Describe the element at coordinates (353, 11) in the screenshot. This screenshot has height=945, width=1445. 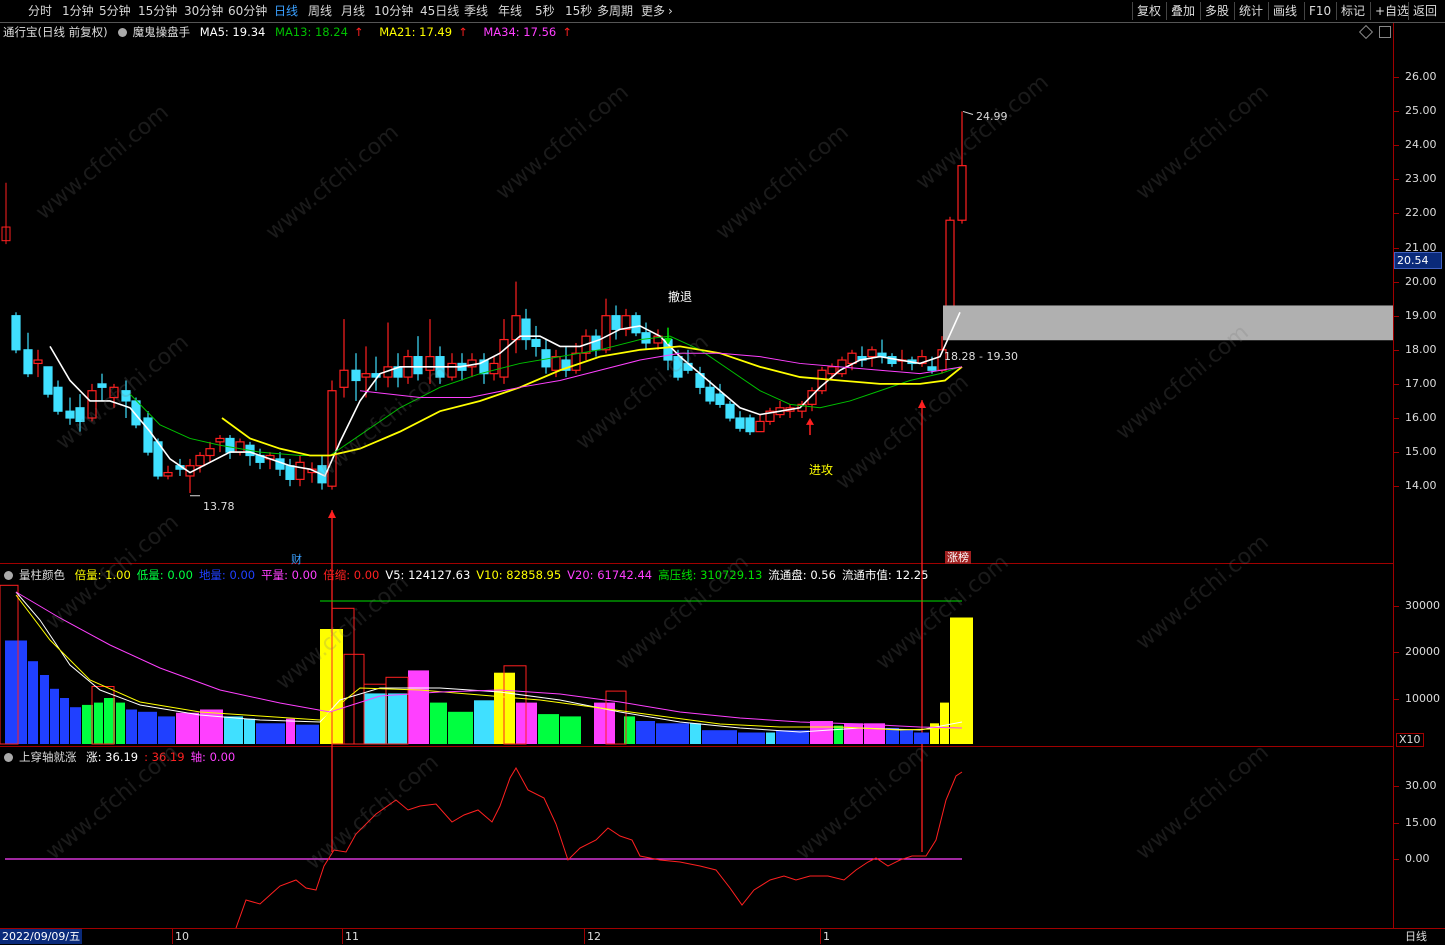
I see `tab-period-monthly: 月线` at that location.